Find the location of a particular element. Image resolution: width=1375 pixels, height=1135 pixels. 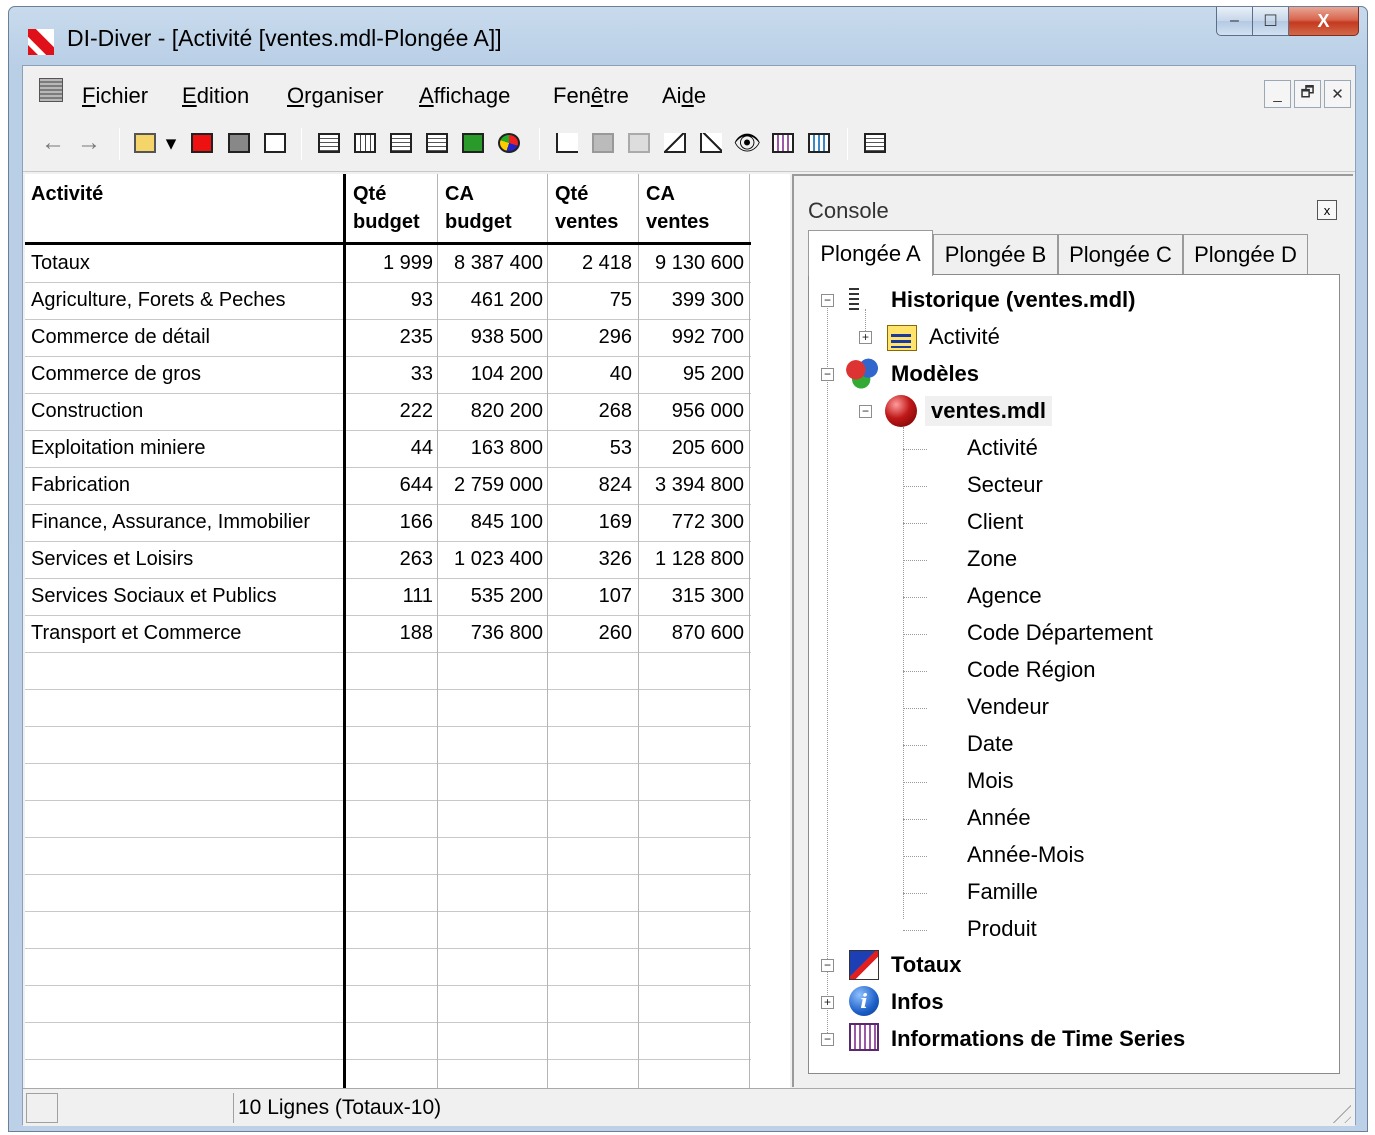

cell-ca-budget: 736 800 is located at coordinates (490, 633).